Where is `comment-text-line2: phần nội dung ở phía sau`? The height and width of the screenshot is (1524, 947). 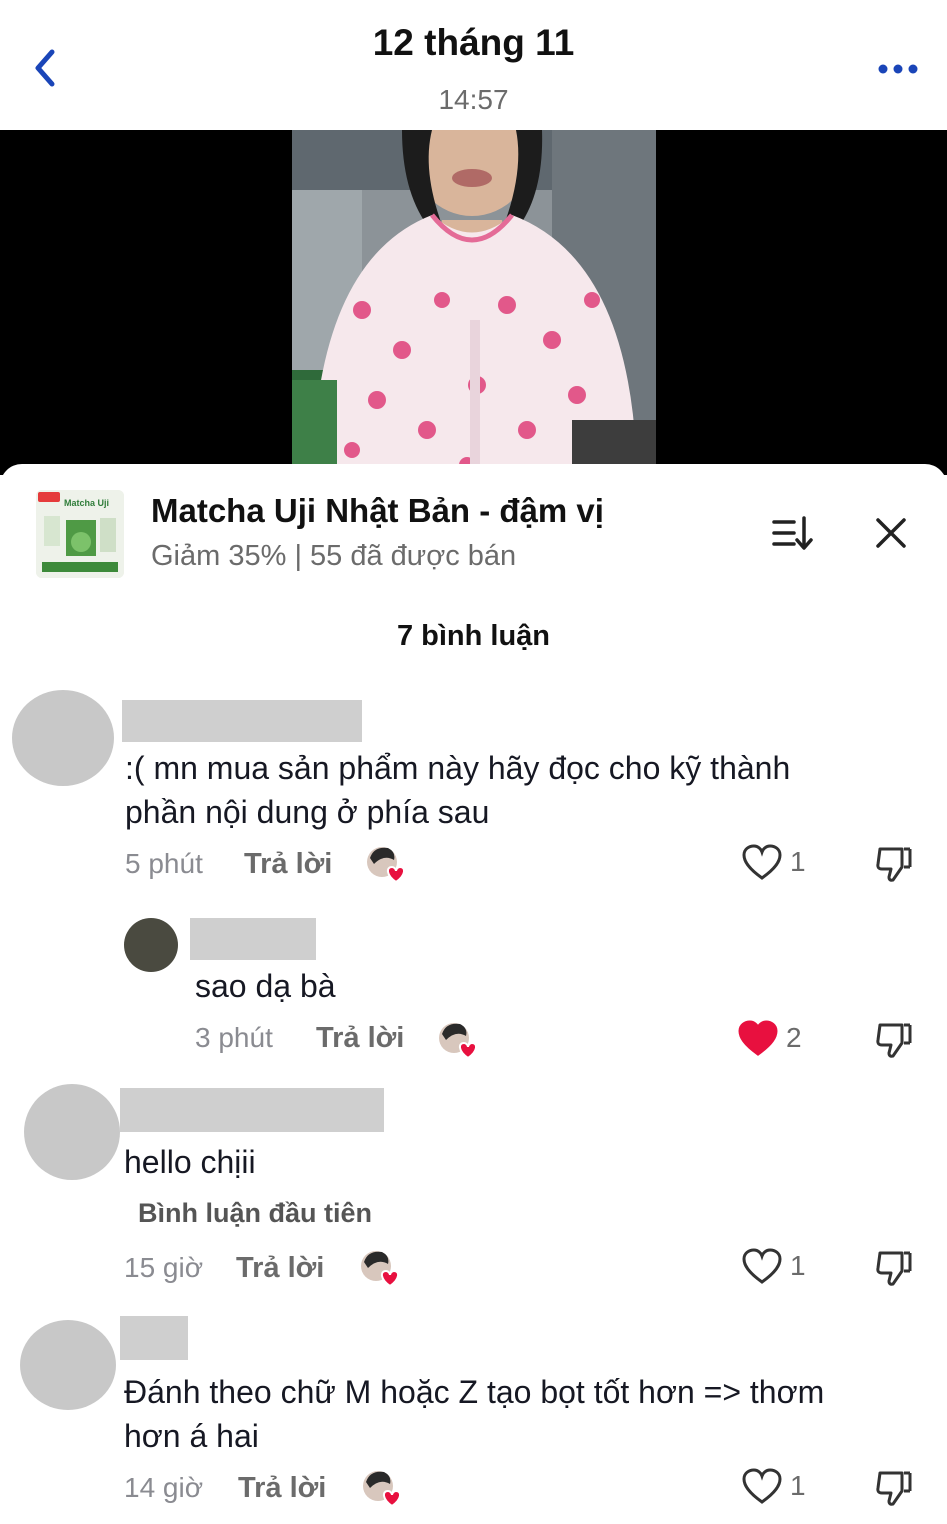 comment-text-line2: phần nội dung ở phía sau is located at coordinates (307, 812).